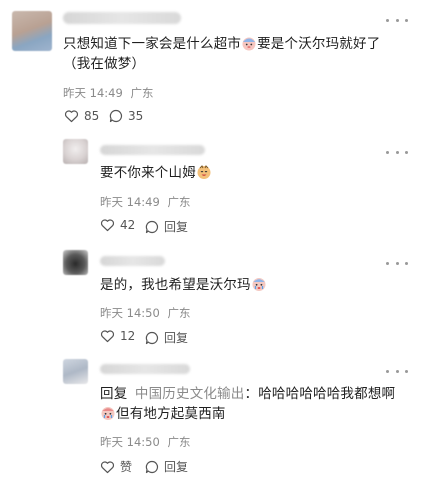 This screenshot has width=424, height=482. I want to click on reply3-reply-button: 回复, so click(166, 466).